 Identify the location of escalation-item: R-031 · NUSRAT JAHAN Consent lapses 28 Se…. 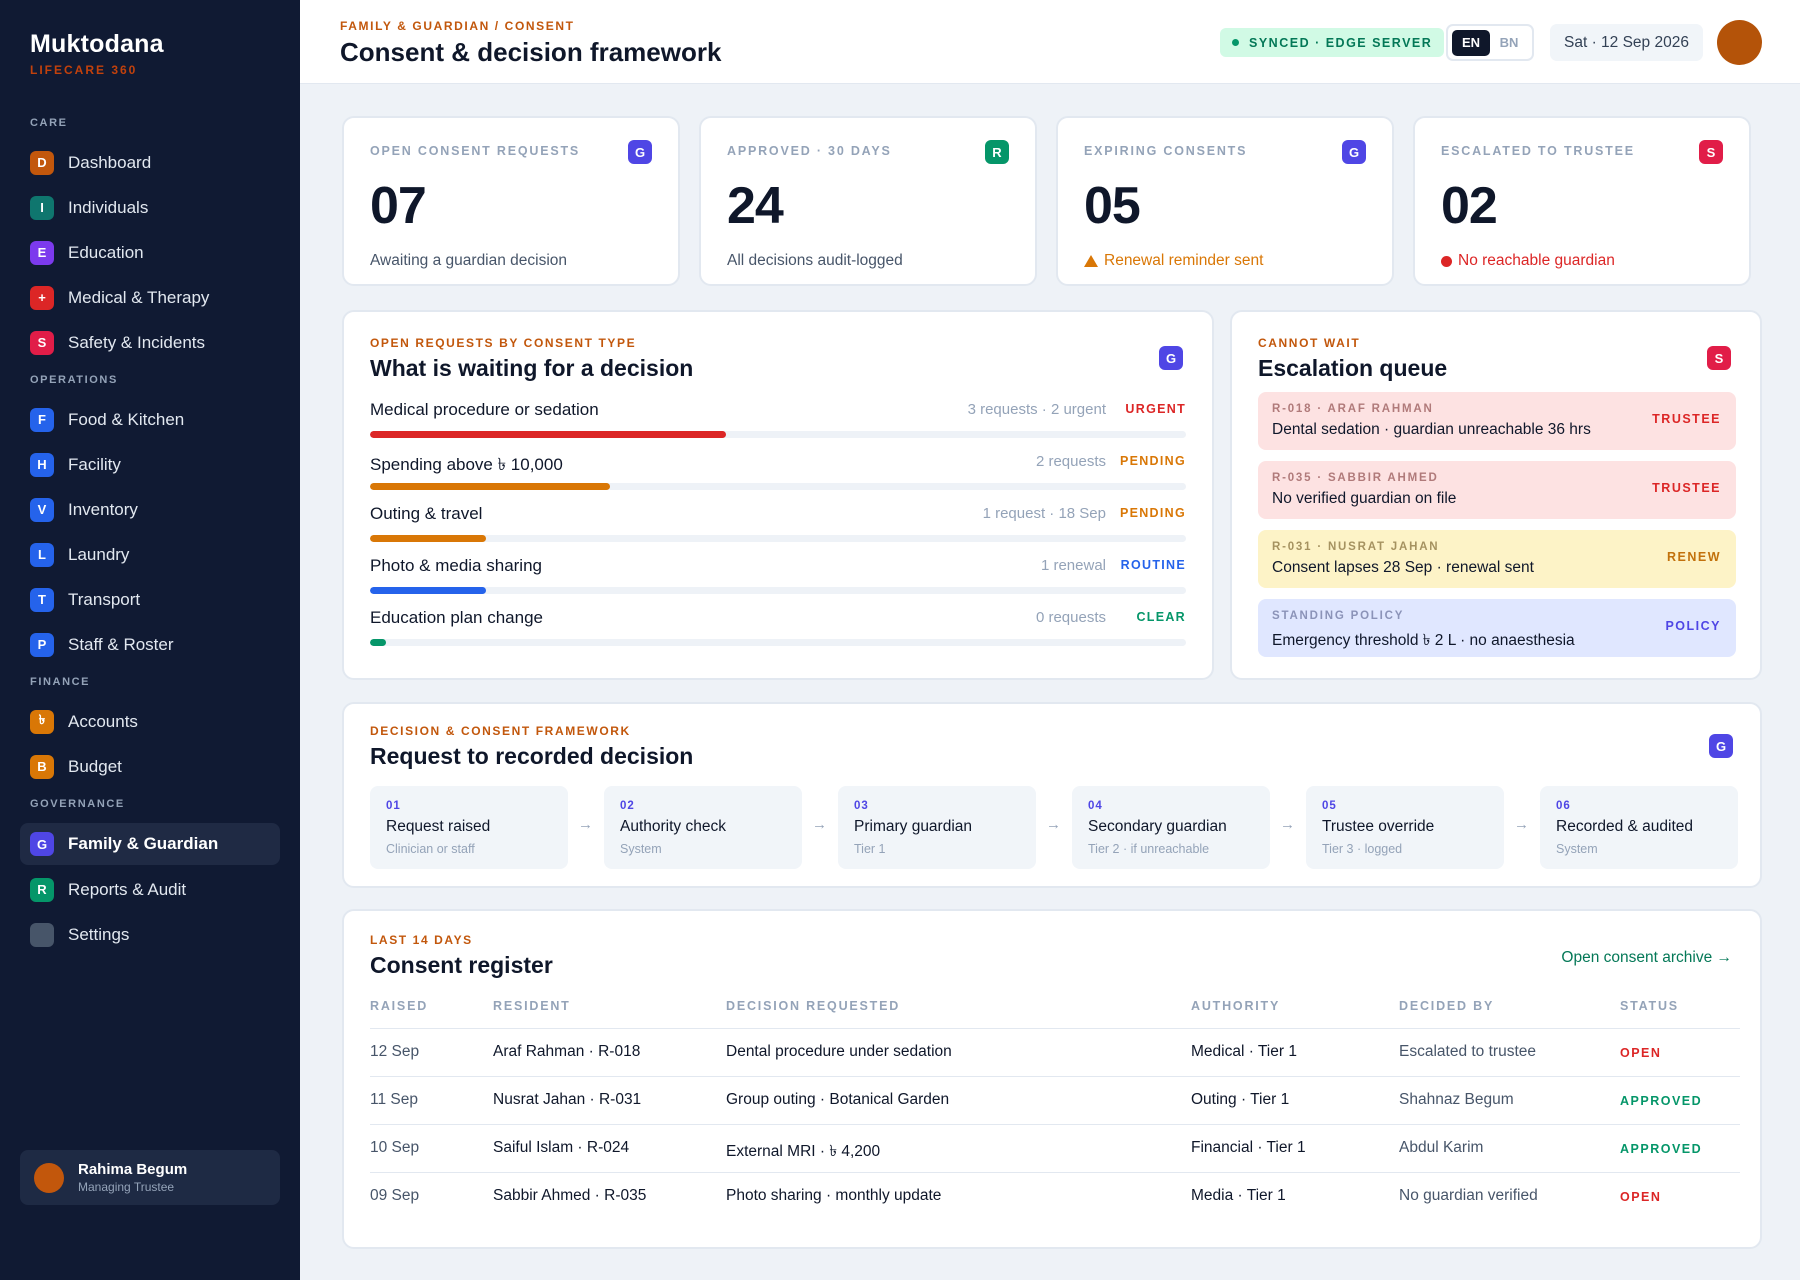
(1497, 559).